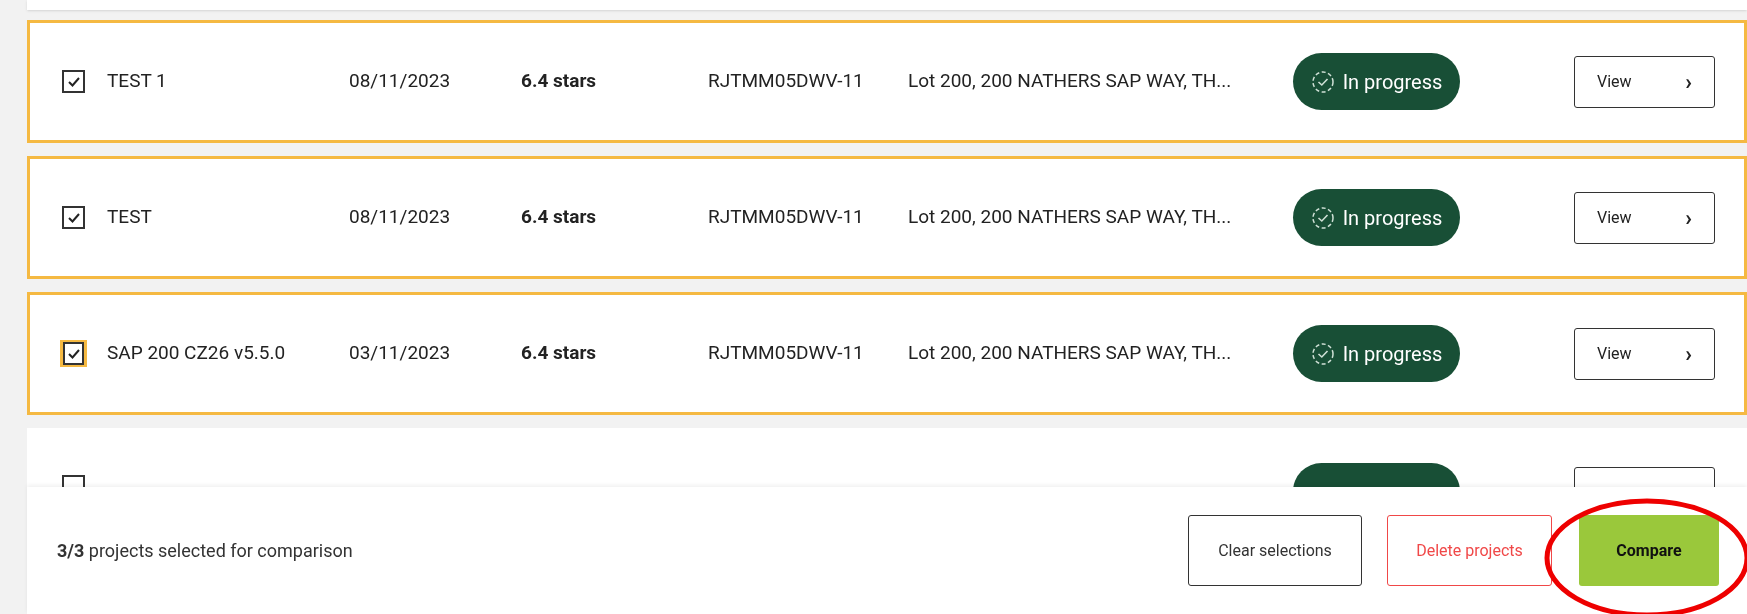 The image size is (1747, 614). Describe the element at coordinates (205, 551) in the screenshot. I see `selection-summary: 3/3 projects selected for comparison` at that location.